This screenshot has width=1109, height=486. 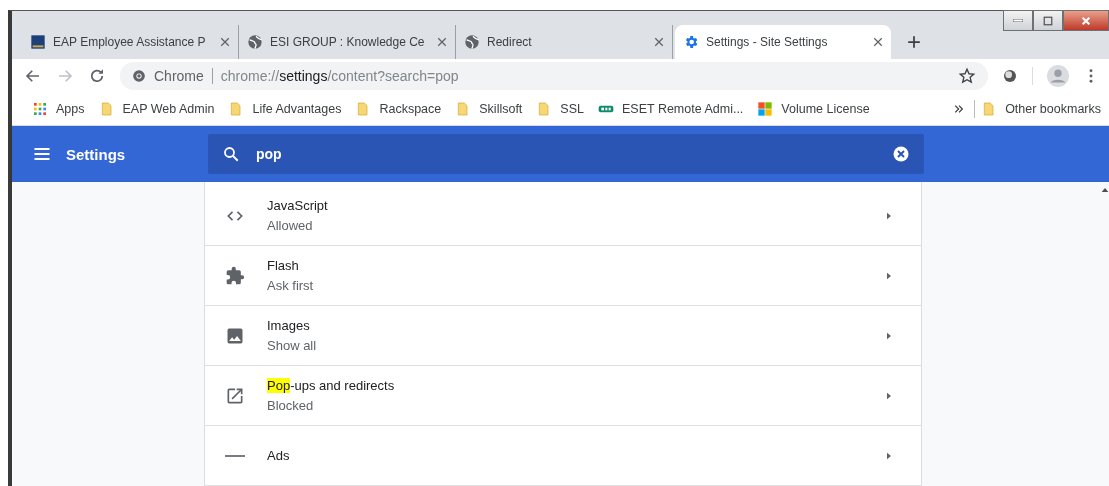 What do you see at coordinates (554, 76) in the screenshot?
I see `address-bar: Chrome chrome://settings/content?search=pop` at bounding box center [554, 76].